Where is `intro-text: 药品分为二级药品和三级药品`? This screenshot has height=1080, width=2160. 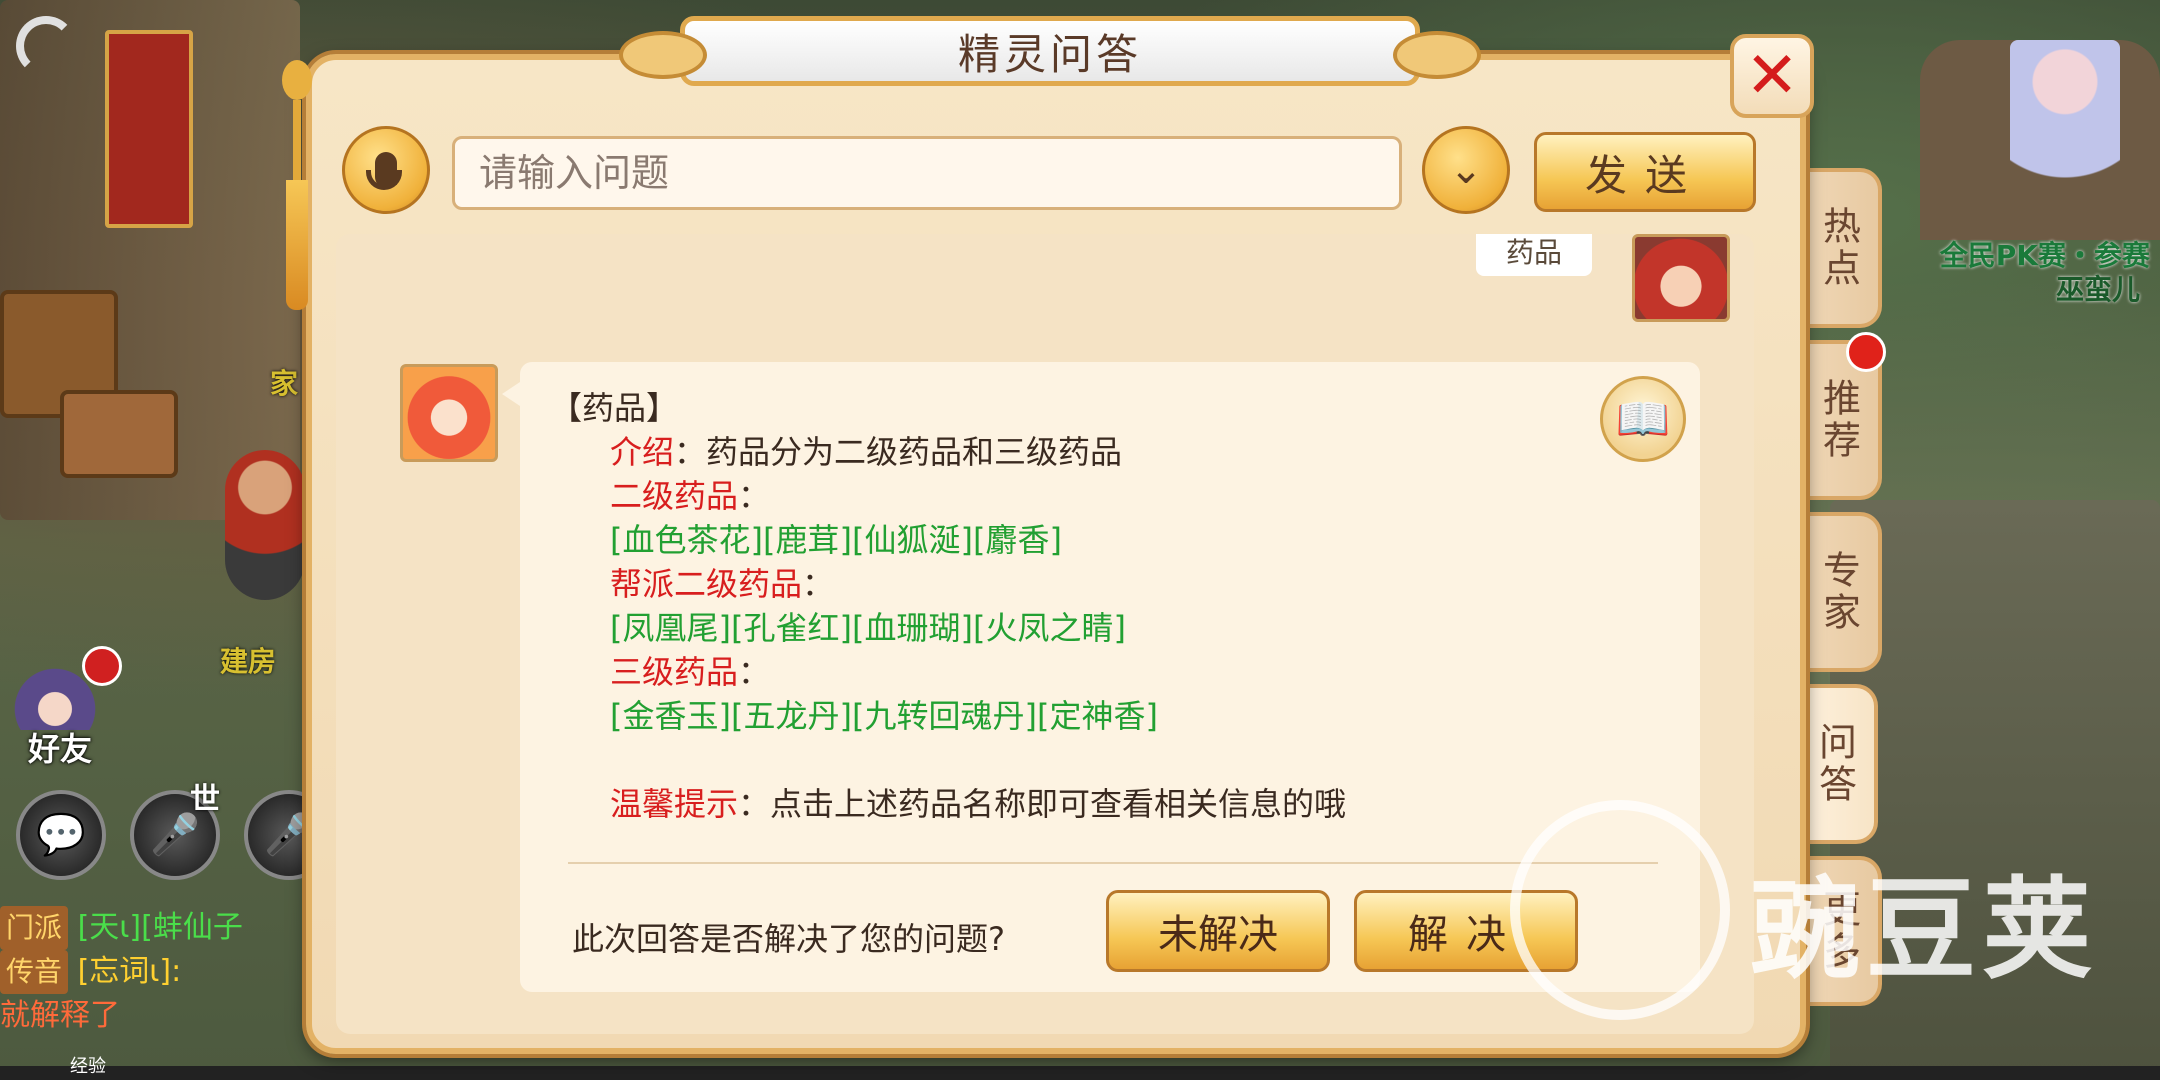 intro-text: 药品分为二级药品和三级药品 is located at coordinates (914, 452).